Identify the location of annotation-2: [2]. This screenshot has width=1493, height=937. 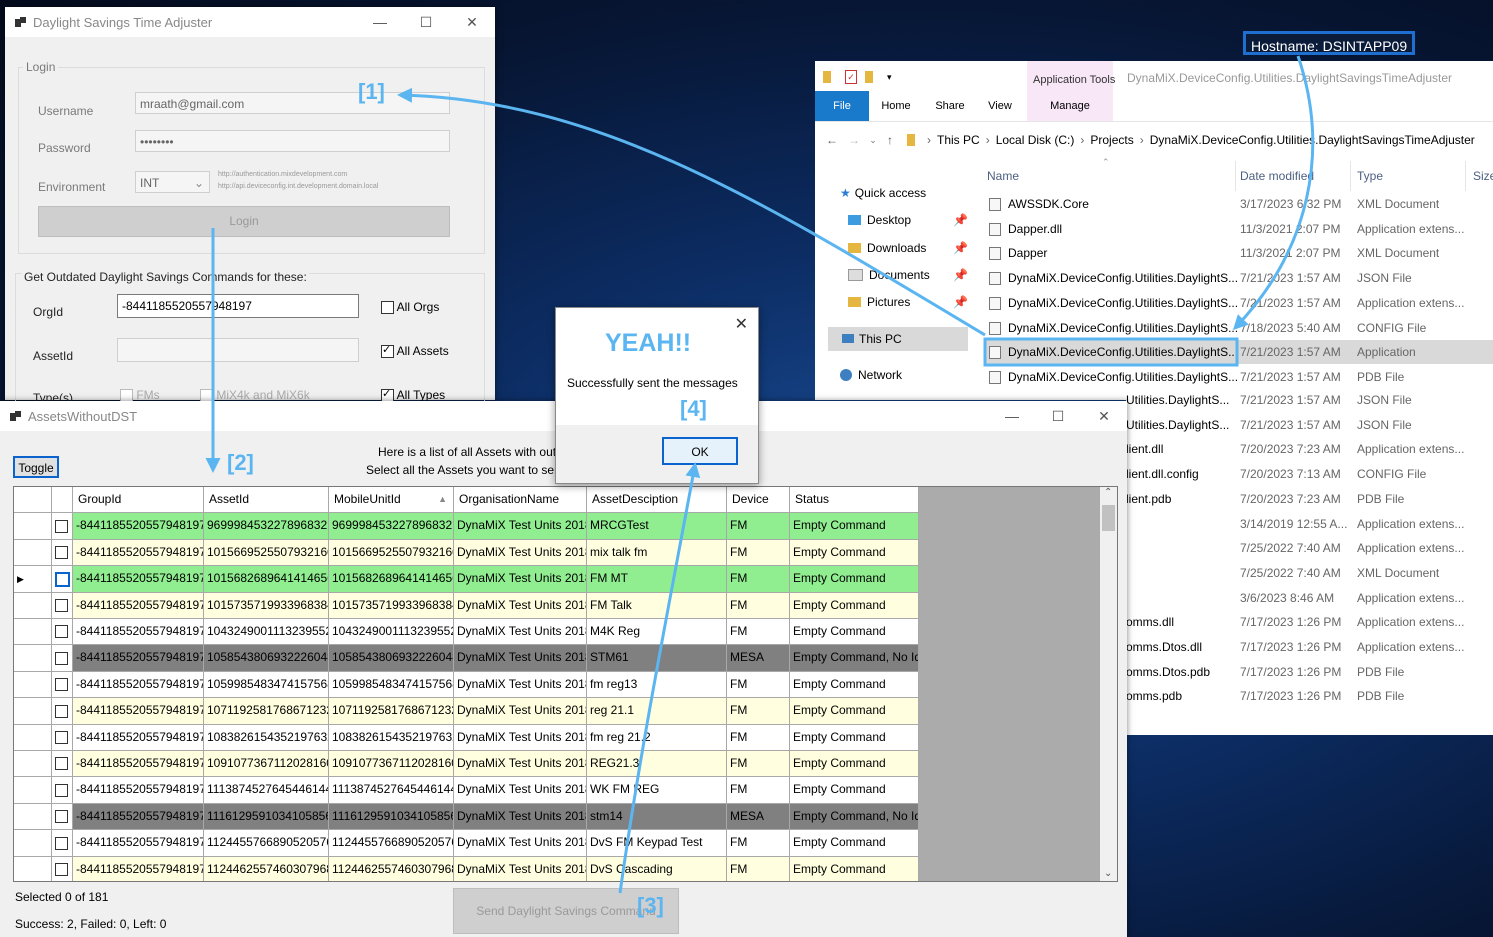
(240, 462).